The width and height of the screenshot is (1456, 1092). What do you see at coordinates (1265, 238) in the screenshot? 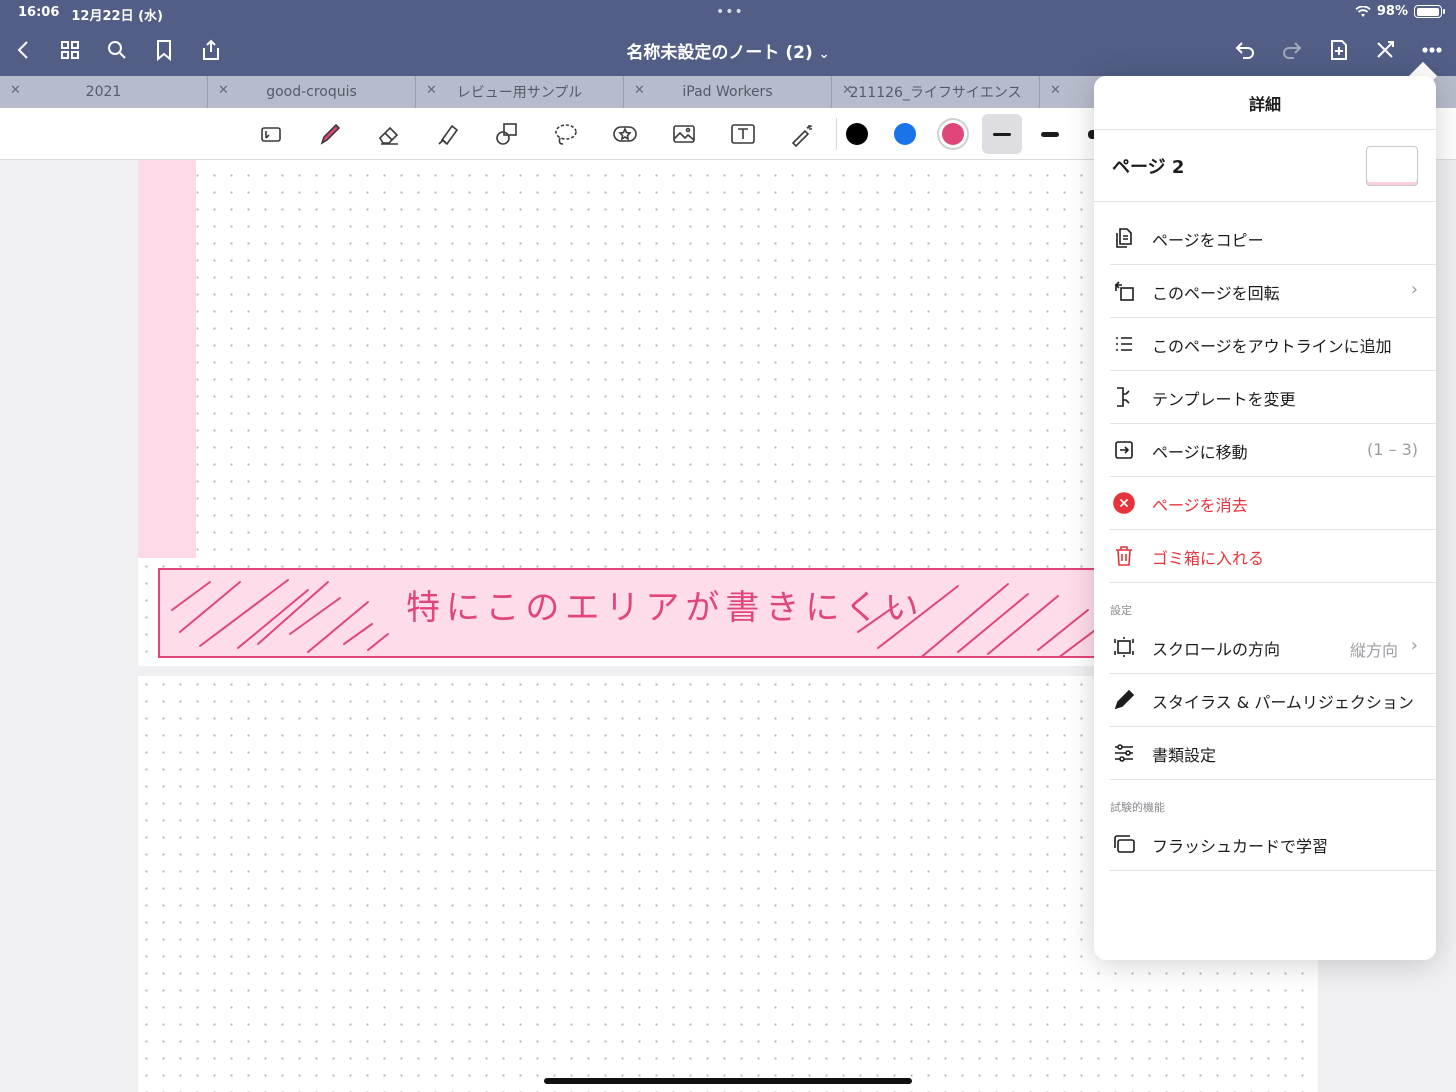
I see `copy-page-button: ページをコピー` at bounding box center [1265, 238].